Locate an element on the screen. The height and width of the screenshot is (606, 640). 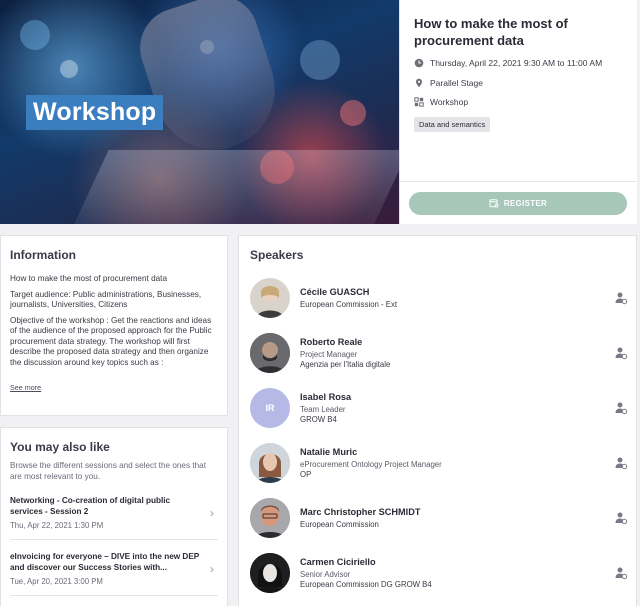
speaker-organization: European Commission - Ext is located at coordinates (349, 304).